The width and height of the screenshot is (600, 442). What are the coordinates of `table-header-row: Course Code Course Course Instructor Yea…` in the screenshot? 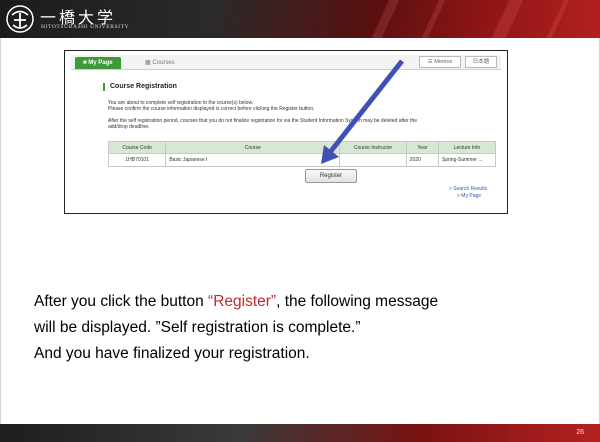 It's located at (302, 147).